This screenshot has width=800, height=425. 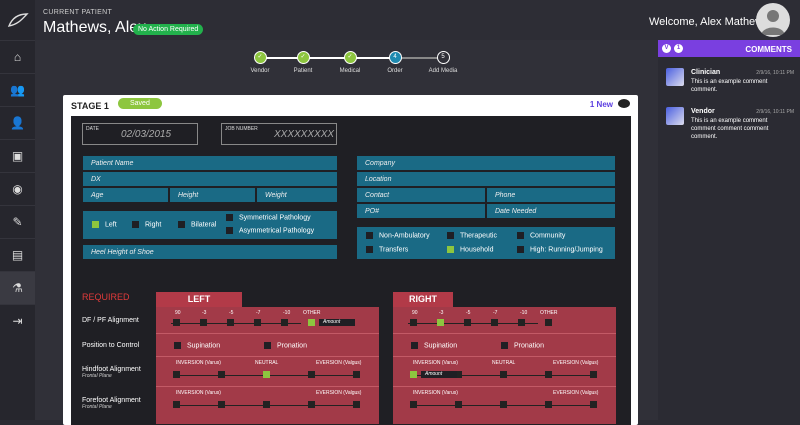 What do you see at coordinates (287, 313) in the screenshot?
I see `left-dfpf-tick-label: -10` at bounding box center [287, 313].